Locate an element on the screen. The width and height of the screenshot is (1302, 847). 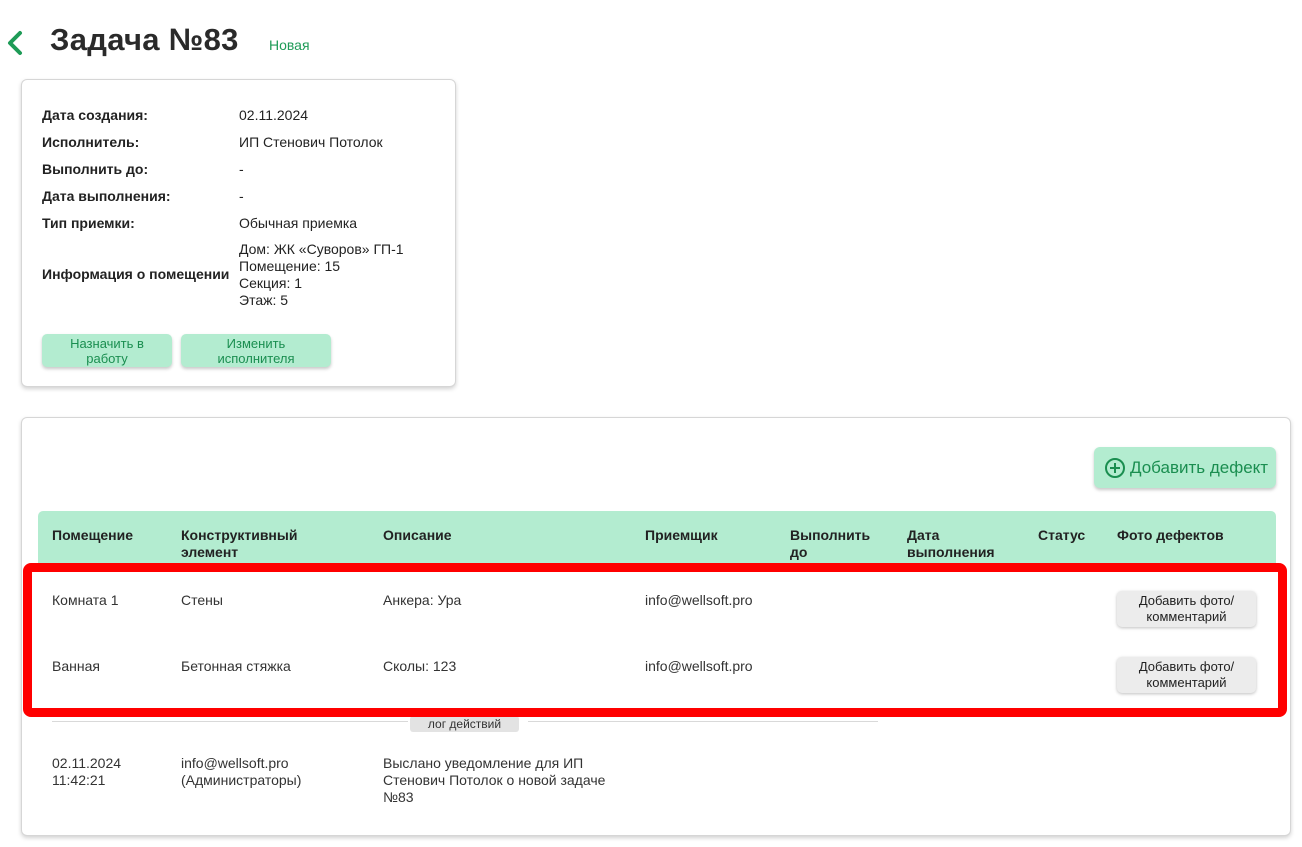
cell-element: Стены is located at coordinates (202, 600).